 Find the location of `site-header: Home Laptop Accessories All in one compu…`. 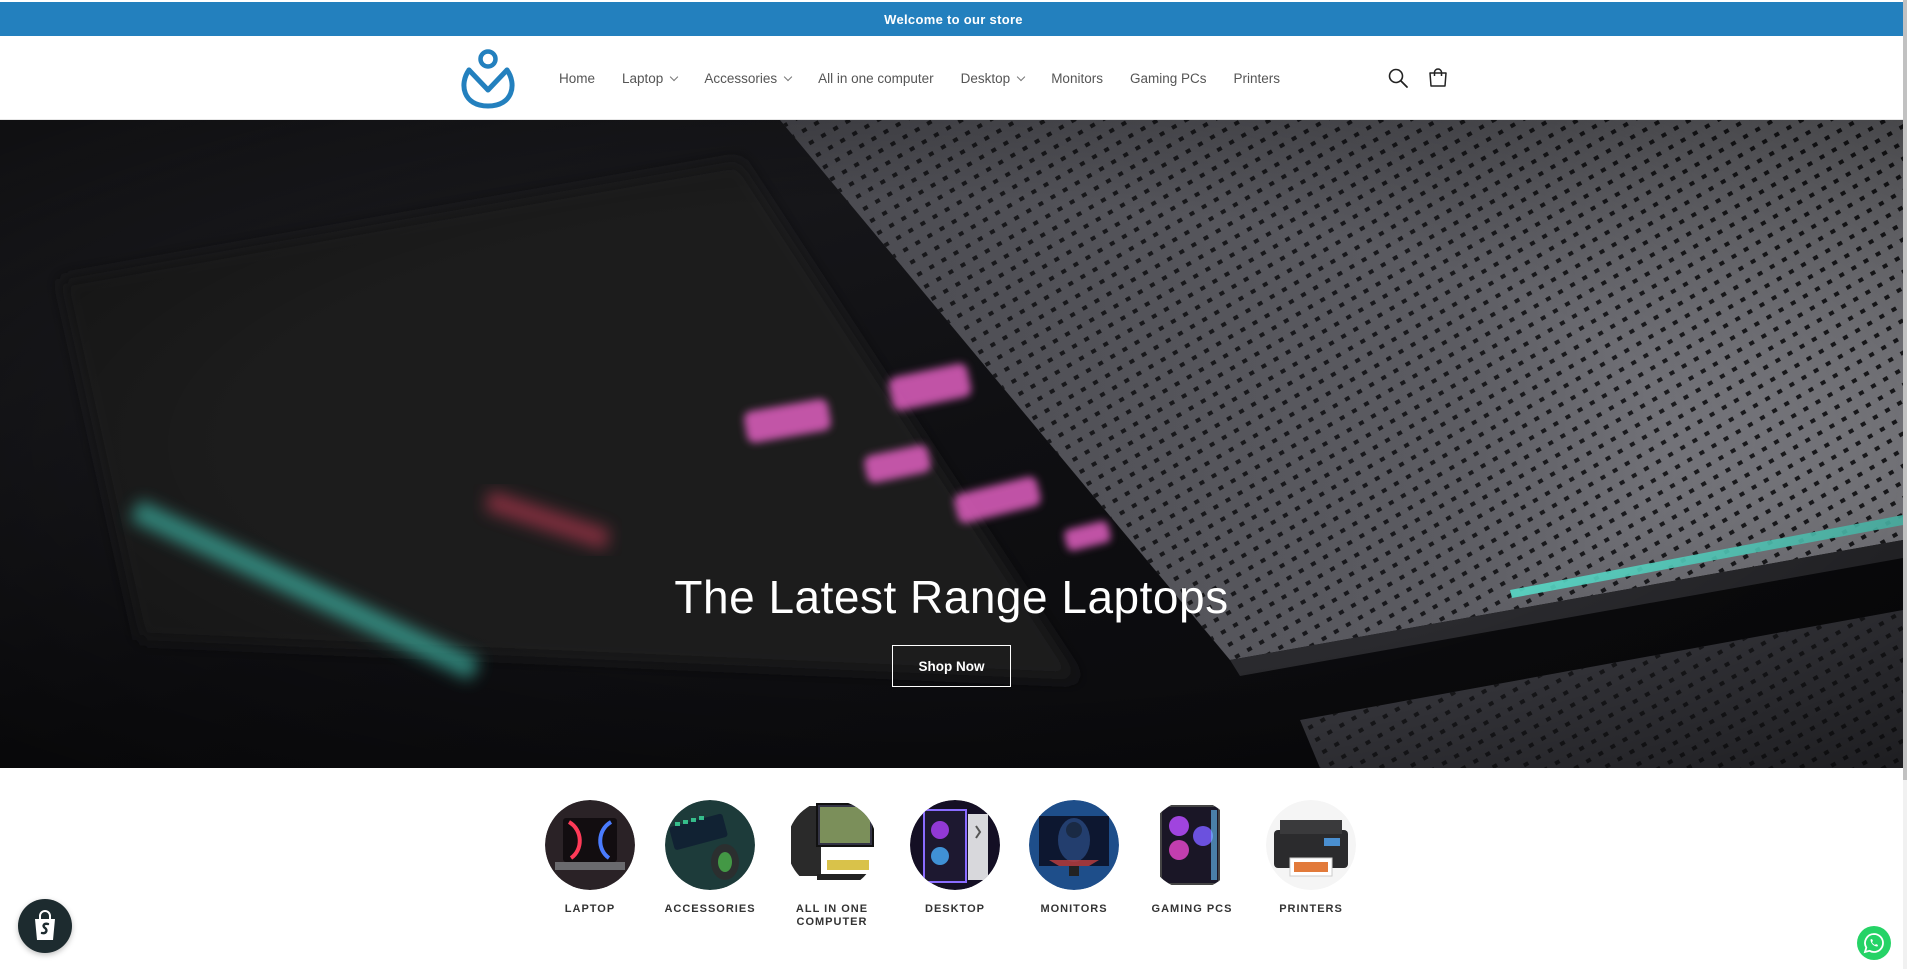

site-header: Home Laptop Accessories All in one compu… is located at coordinates (953, 78).